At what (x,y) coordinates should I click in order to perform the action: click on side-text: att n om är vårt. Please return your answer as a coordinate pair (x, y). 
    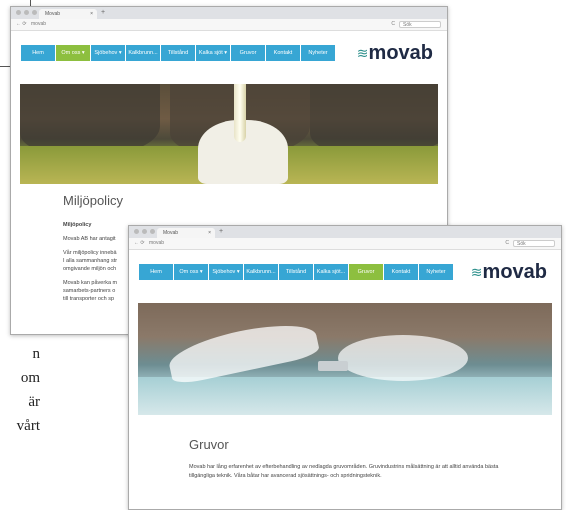
    Looking at the image, I should click on (20, 378).